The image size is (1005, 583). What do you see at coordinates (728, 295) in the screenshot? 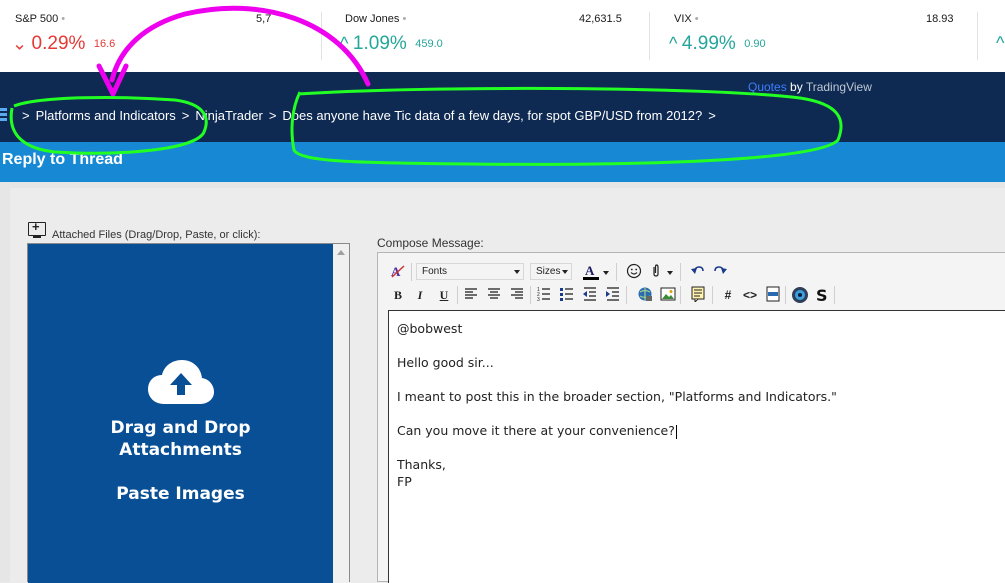
I see `hashtag-icon: #` at bounding box center [728, 295].